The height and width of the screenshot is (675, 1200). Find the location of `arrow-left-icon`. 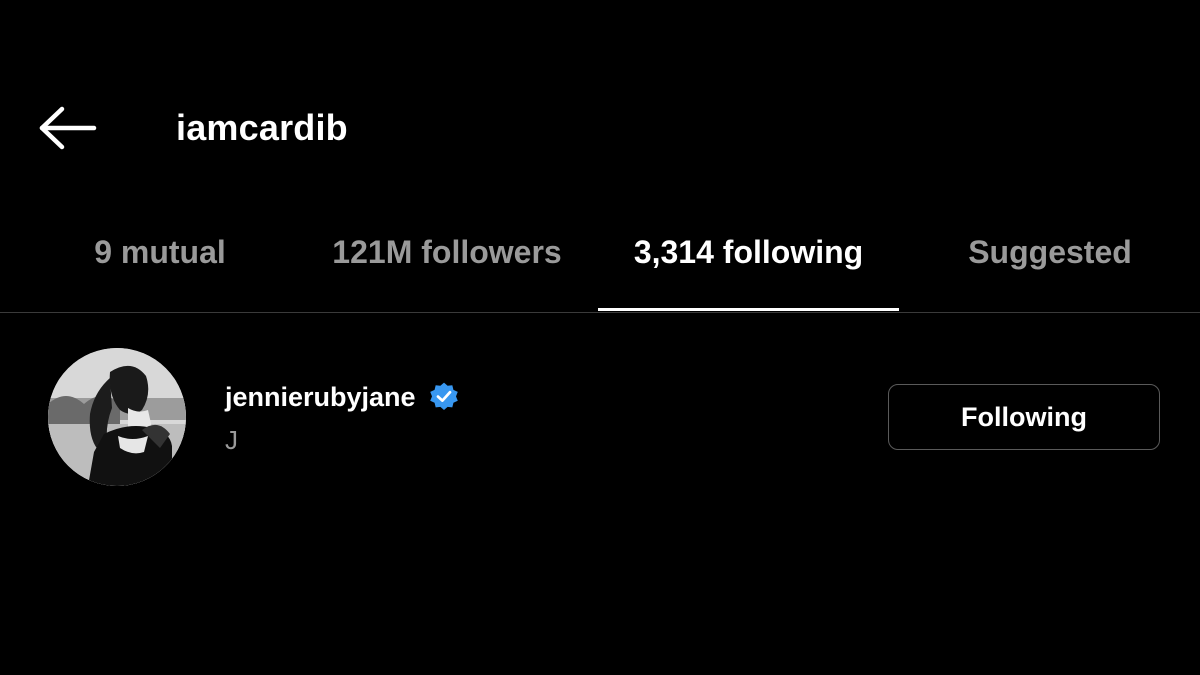

arrow-left-icon is located at coordinates (68, 128).